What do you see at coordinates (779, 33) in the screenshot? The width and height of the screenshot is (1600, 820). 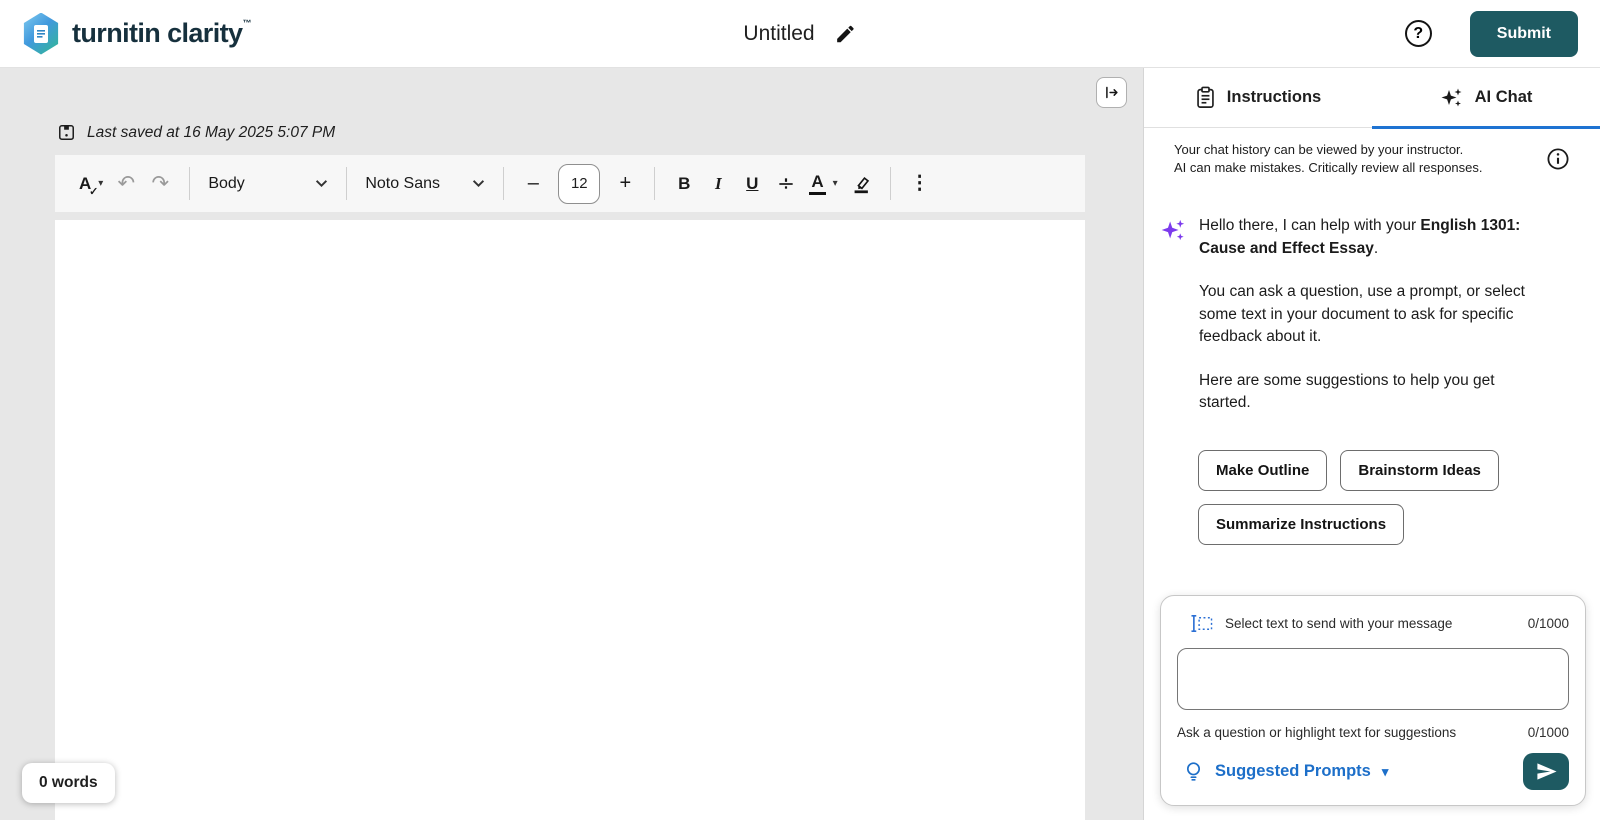 I see `document-title: Untitled` at bounding box center [779, 33].